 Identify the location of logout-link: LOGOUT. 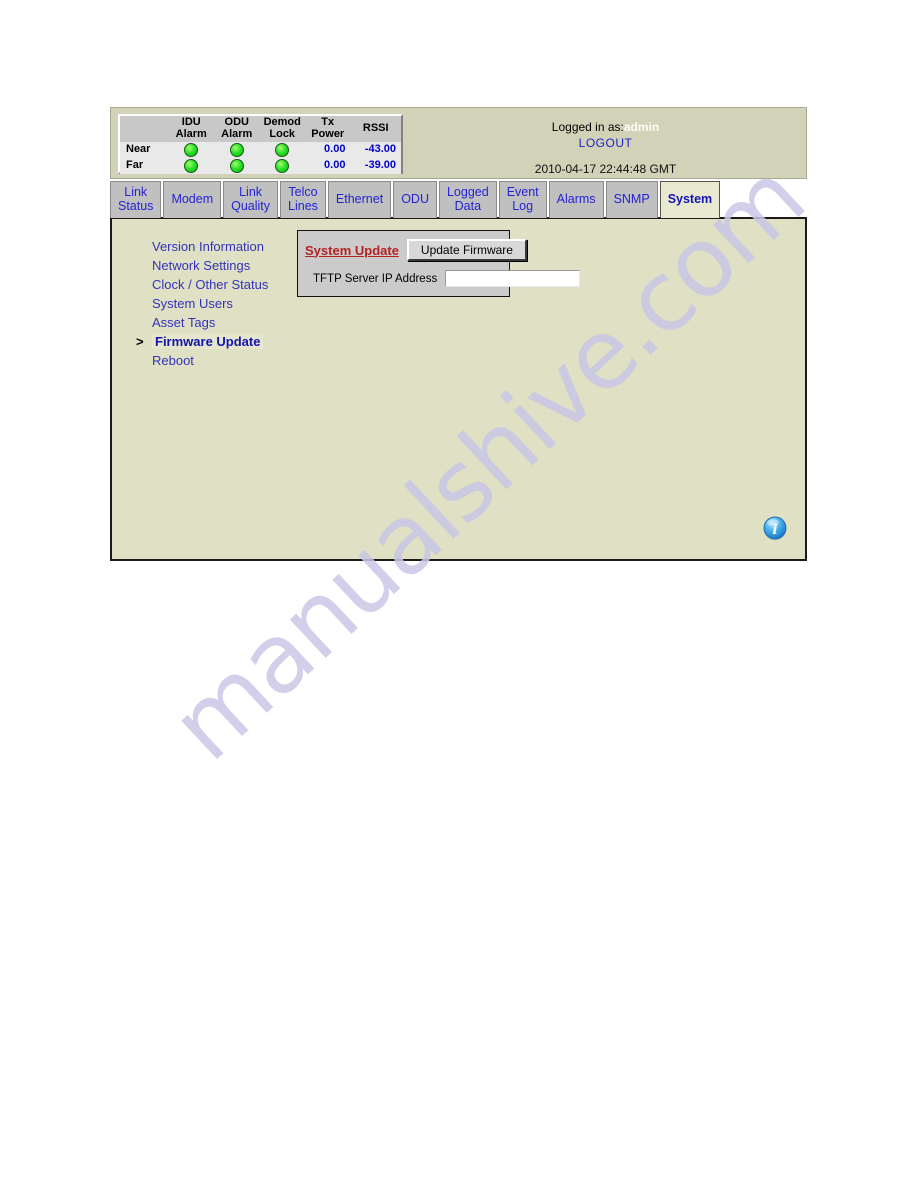
(605, 143).